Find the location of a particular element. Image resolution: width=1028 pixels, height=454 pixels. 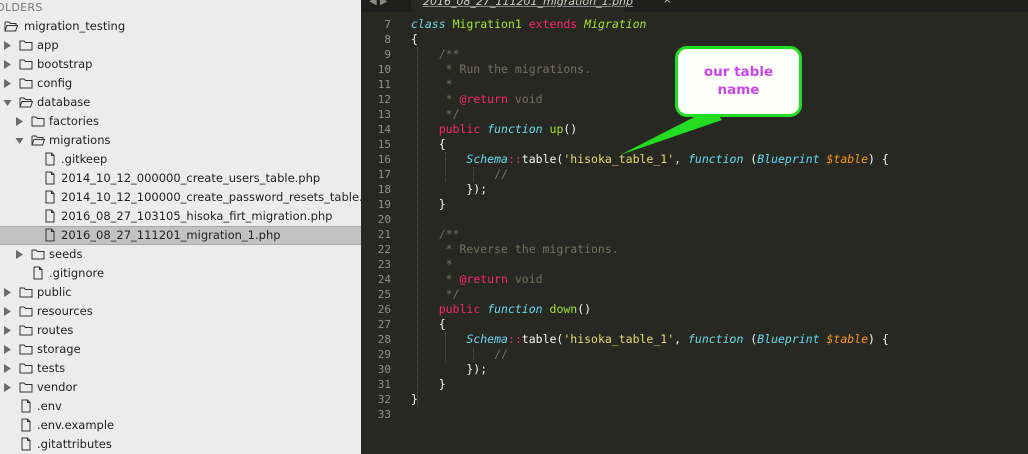

line-number: 26 is located at coordinates (384, 309).